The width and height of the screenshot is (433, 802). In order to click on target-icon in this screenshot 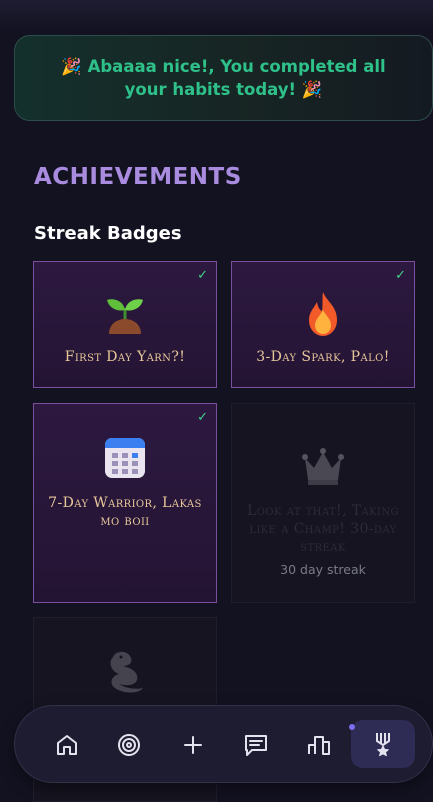, I will do `click(129, 745)`.